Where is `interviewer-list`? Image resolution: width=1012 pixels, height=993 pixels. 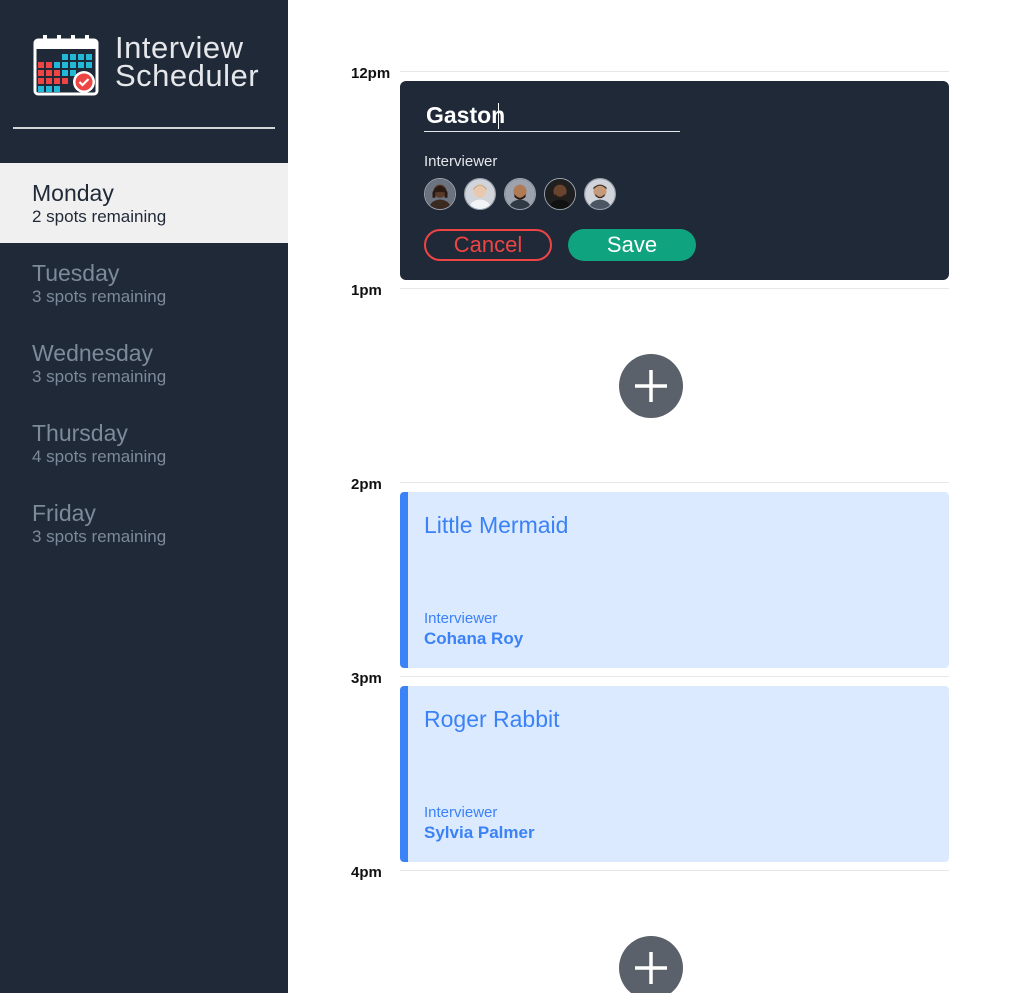 interviewer-list is located at coordinates (524, 194).